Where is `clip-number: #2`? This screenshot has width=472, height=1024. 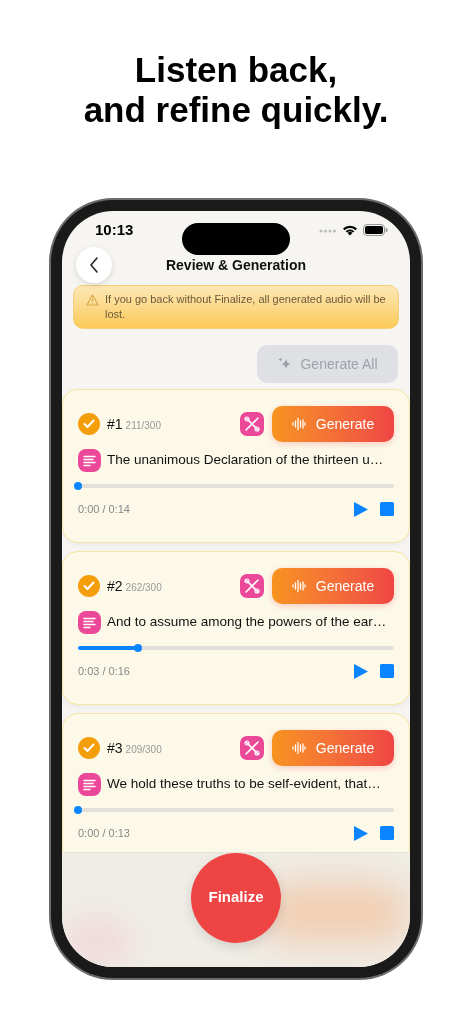 clip-number: #2 is located at coordinates (115, 586).